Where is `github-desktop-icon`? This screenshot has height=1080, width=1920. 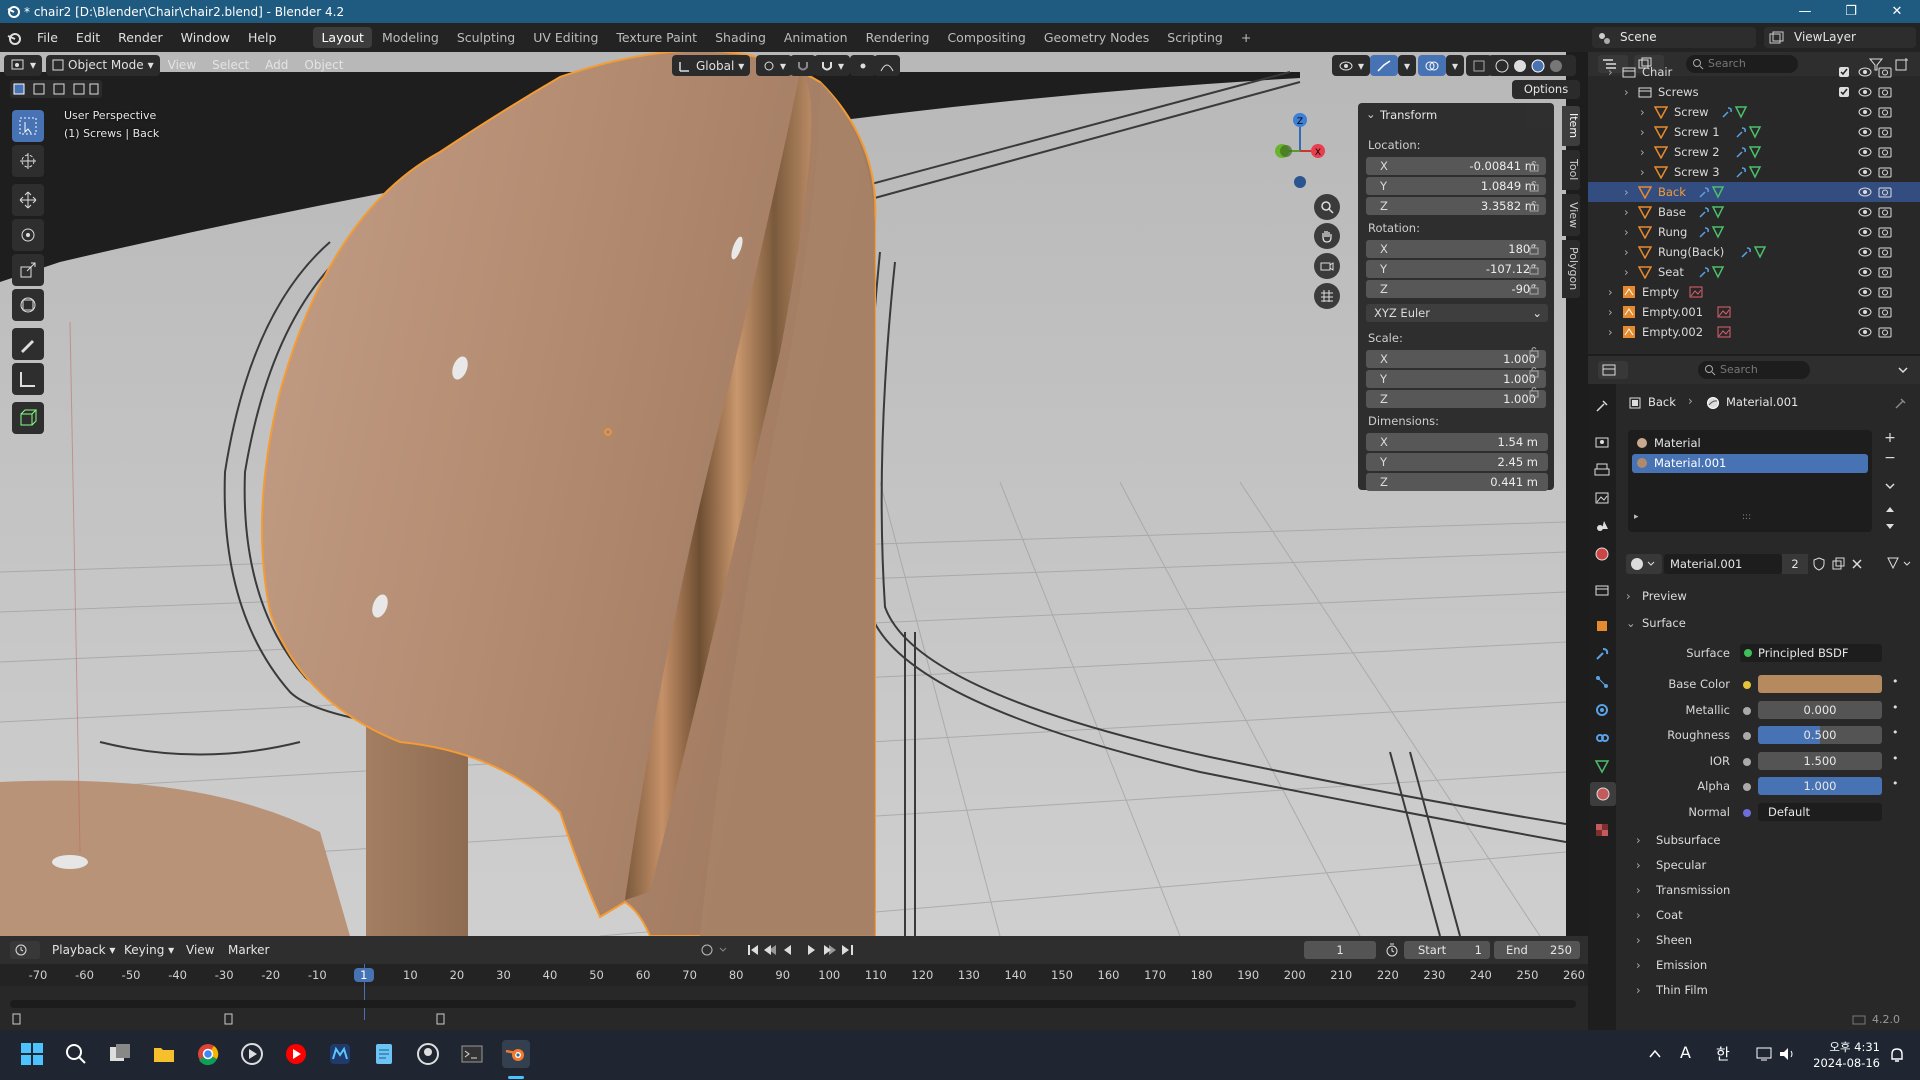
github-desktop-icon is located at coordinates (428, 1054).